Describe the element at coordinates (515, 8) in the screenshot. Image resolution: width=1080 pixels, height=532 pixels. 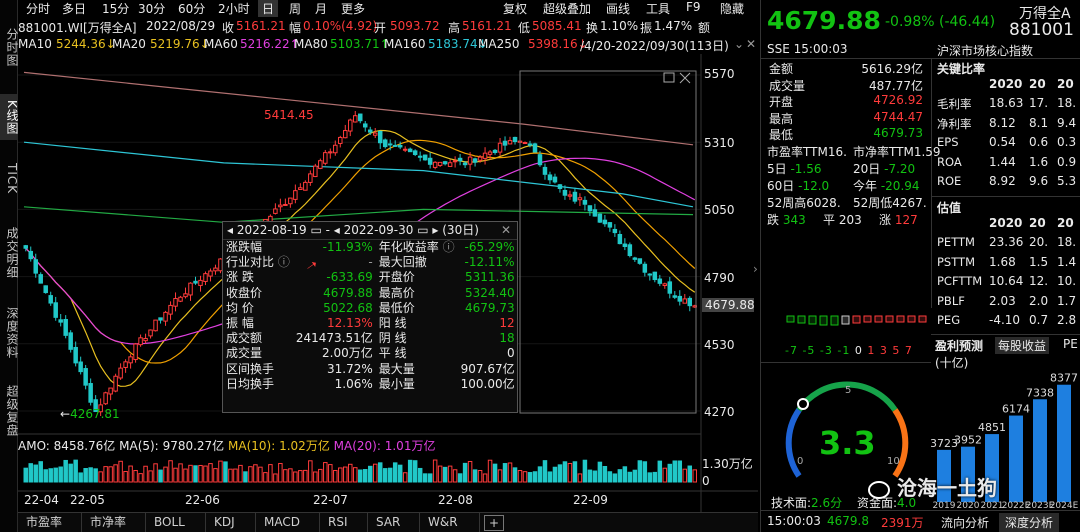
I see `adjust-button: 复权` at that location.